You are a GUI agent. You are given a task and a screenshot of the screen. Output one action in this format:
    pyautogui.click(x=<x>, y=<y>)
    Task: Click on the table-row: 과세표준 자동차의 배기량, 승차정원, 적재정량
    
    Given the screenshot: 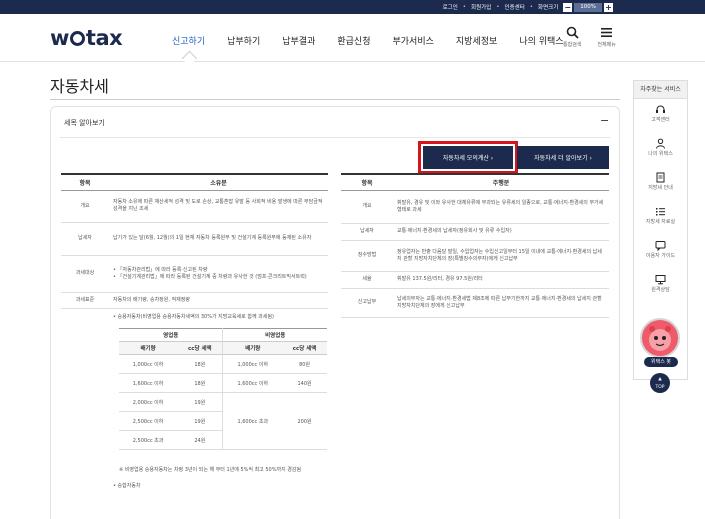 What is the action you would take?
    pyautogui.click(x=194, y=300)
    